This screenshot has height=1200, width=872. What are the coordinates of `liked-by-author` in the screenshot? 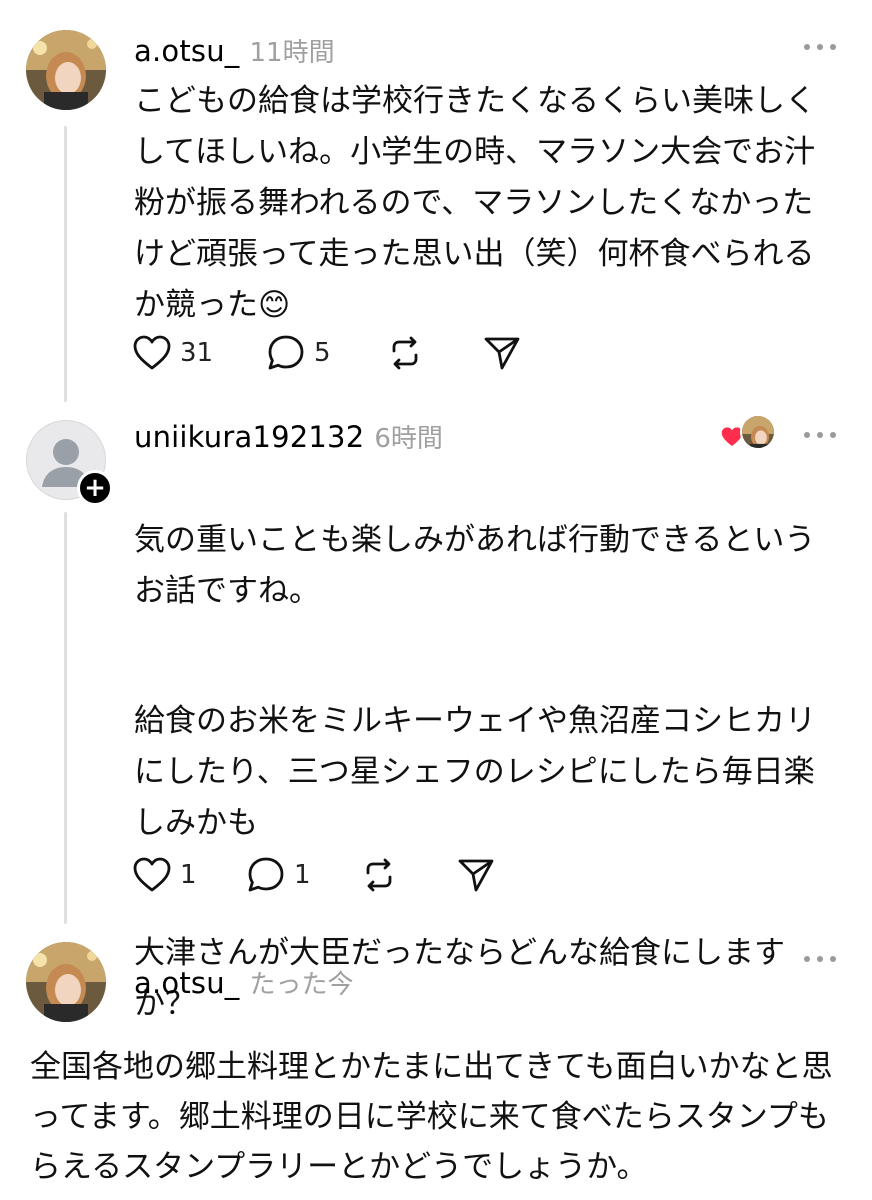 It's located at (748, 434).